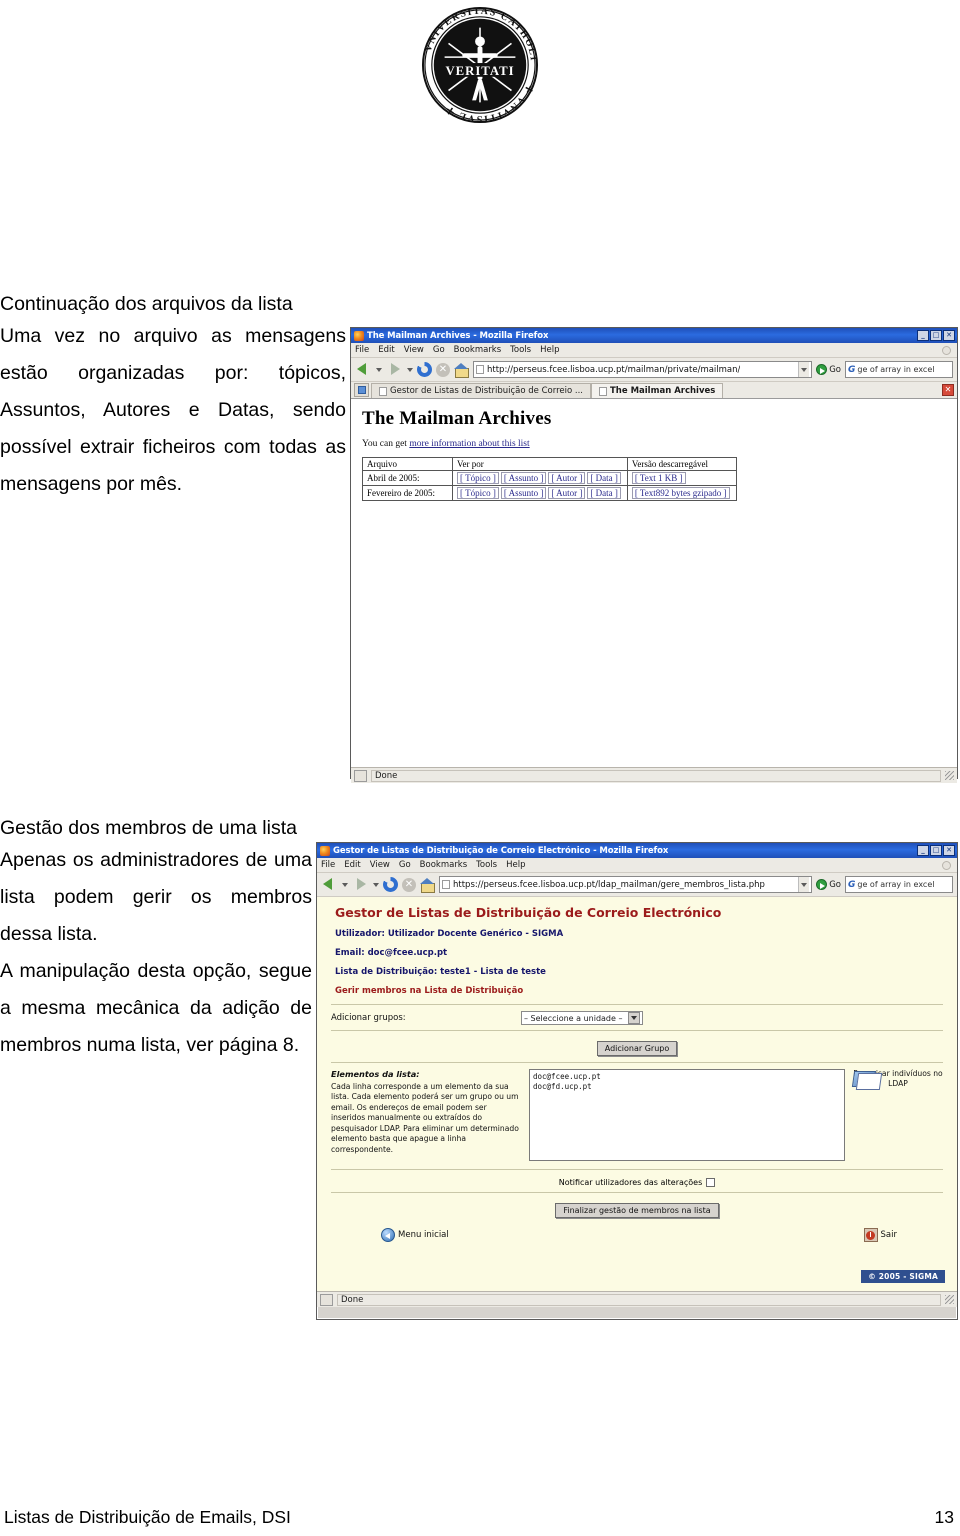 The width and height of the screenshot is (960, 1536). Describe the element at coordinates (582, 1018) in the screenshot. I see `unit-select: – Seleccione a unidade –` at that location.